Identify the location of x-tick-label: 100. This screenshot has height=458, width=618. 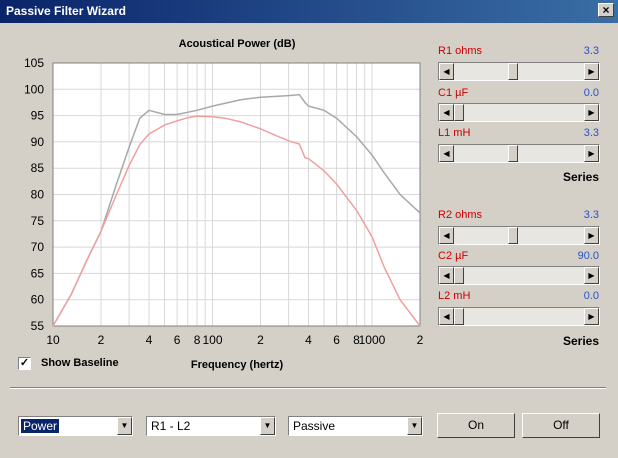
(212, 340).